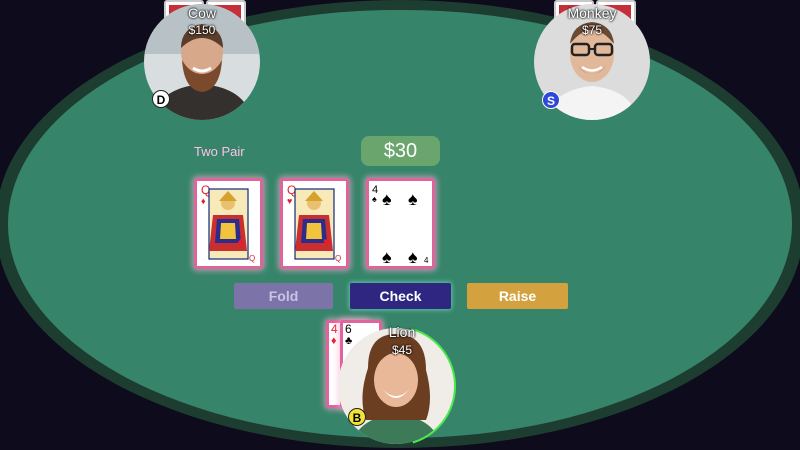  Describe the element at coordinates (219, 151) in the screenshot. I see `hand-rank-label: Two Pair` at that location.